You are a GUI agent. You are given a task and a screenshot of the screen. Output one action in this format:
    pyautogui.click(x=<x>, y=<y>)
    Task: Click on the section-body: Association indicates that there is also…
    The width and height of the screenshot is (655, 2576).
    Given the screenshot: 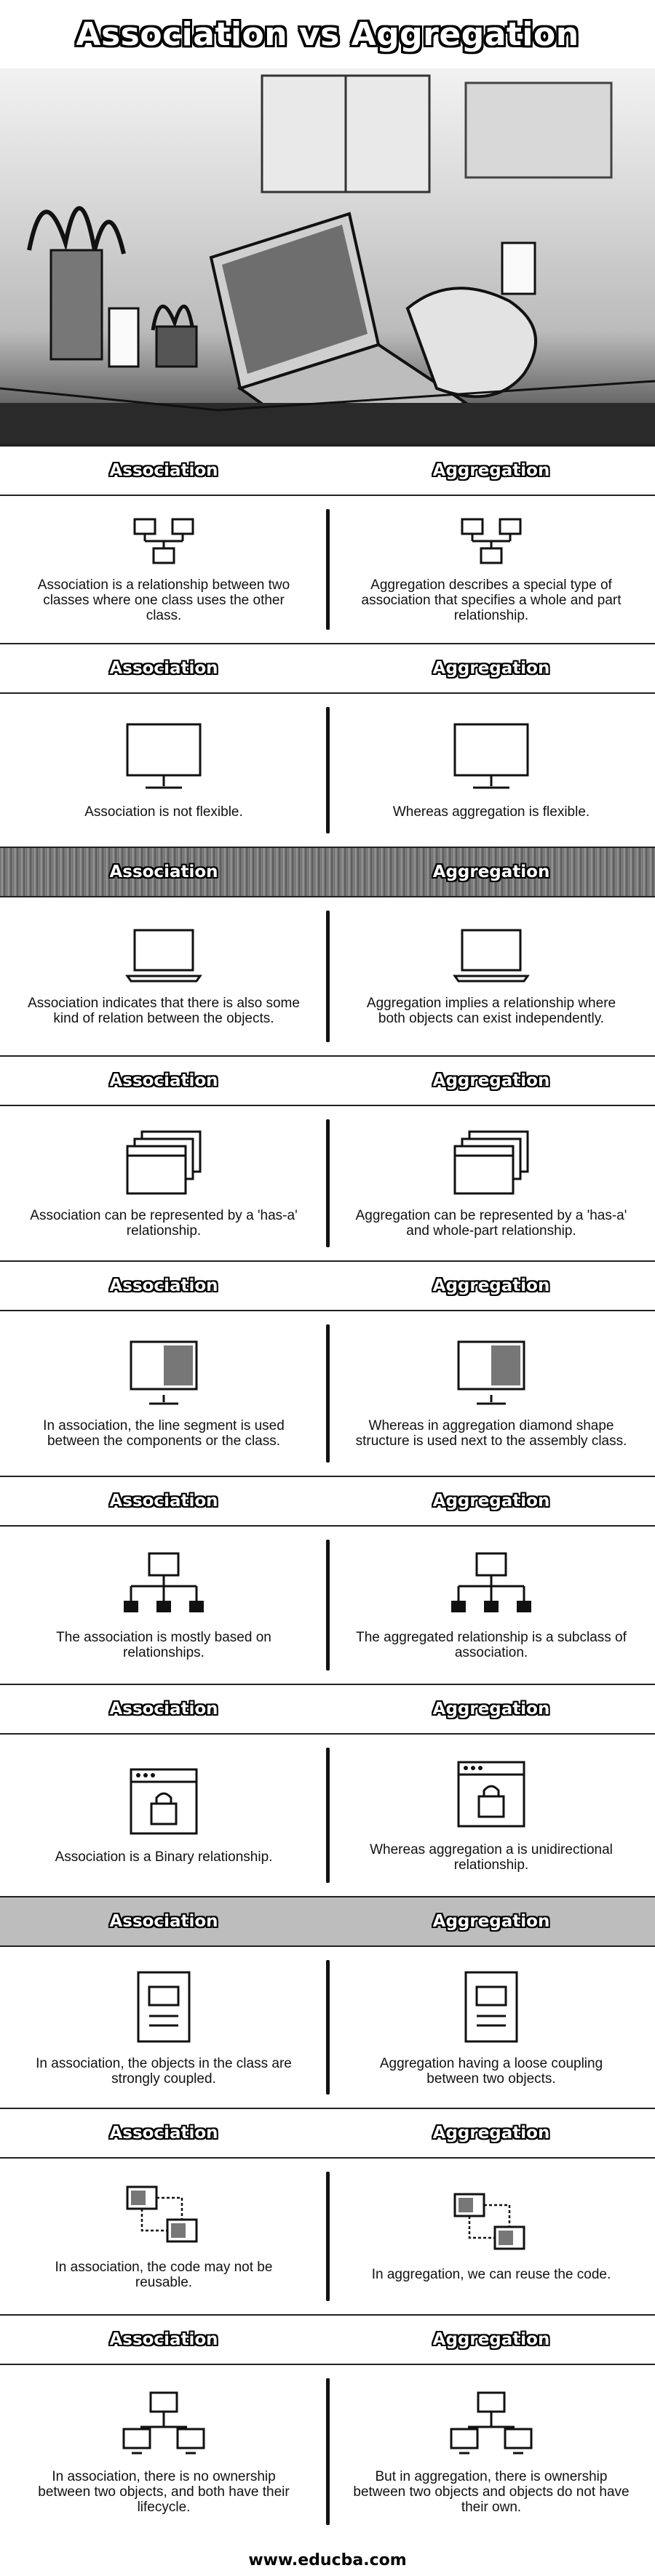 What is the action you would take?
    pyautogui.click(x=327, y=976)
    